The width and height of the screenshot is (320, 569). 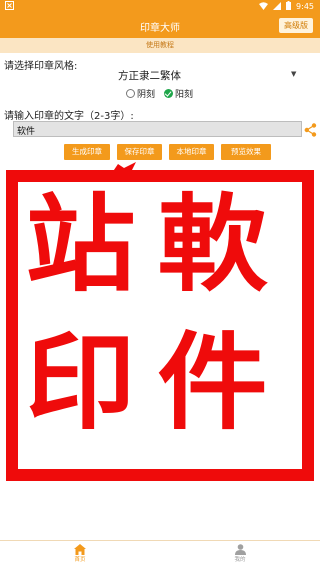 I want to click on radio-yinke: 阴刻, so click(x=140, y=93).